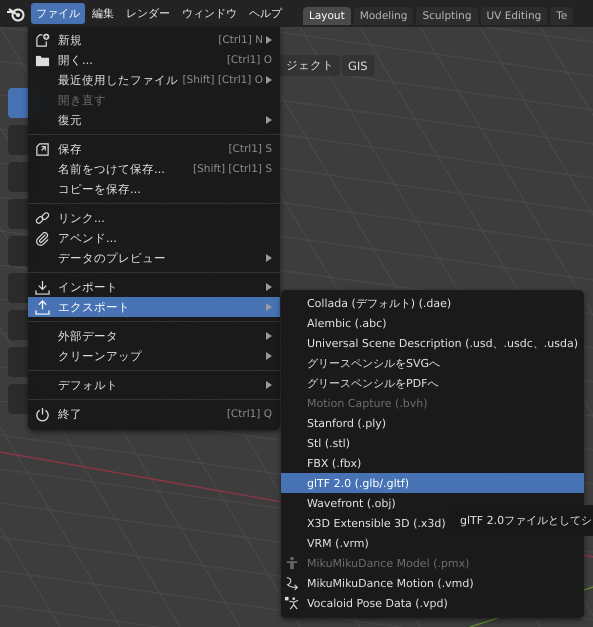 The image size is (593, 627). I want to click on menu-item: ファイル, so click(58, 13).